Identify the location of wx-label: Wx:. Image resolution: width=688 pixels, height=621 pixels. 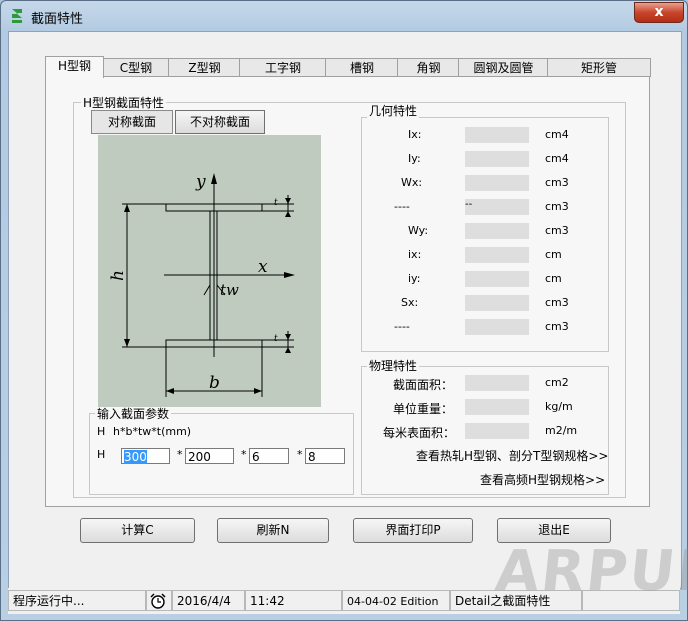
(412, 182).